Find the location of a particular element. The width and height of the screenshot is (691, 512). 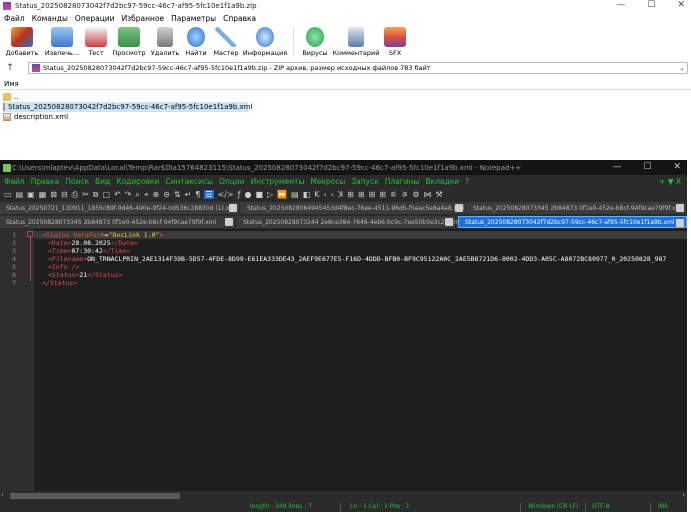

save-macro-icon: ▤ is located at coordinates (295, 194).